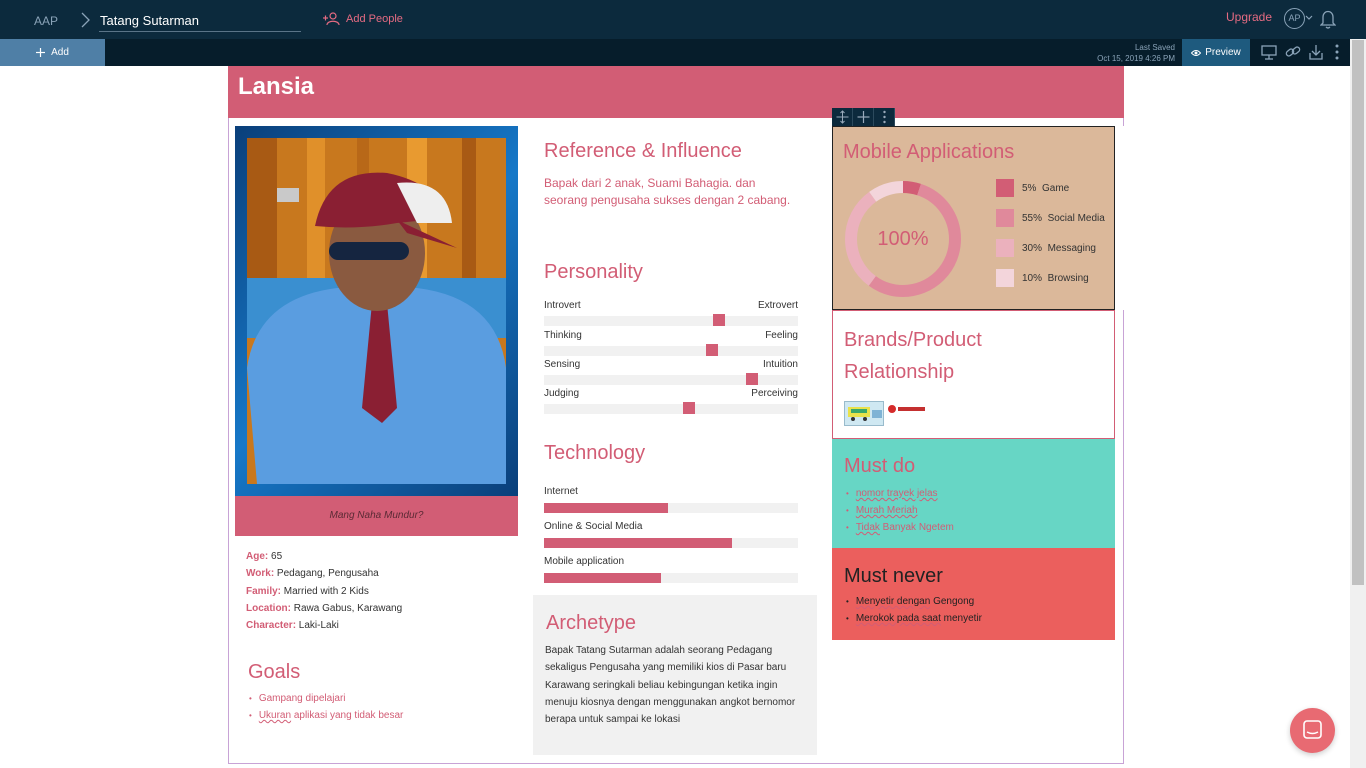  I want to click on legend-pct: 5%, so click(1029, 188).